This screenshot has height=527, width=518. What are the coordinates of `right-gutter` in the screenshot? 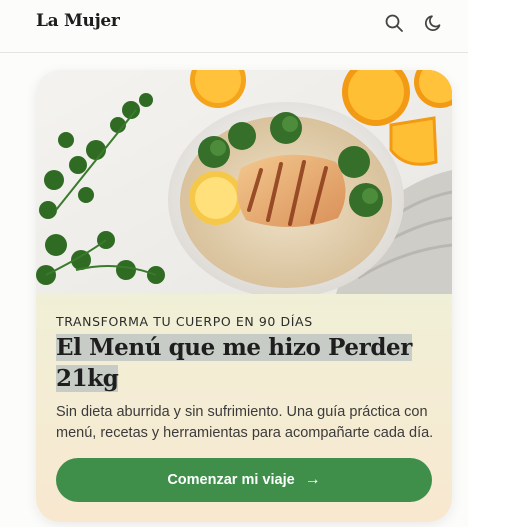 It's located at (493, 263).